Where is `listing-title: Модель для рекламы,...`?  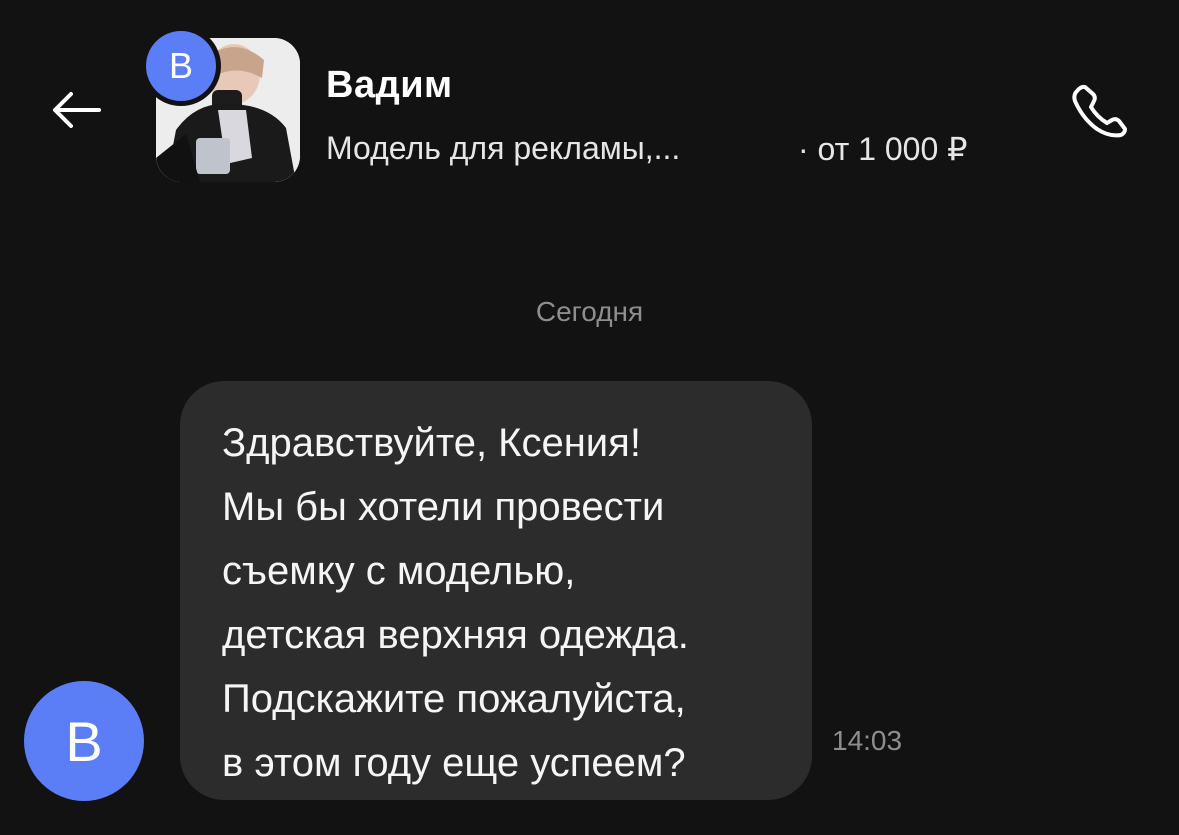 listing-title: Модель для рекламы,... is located at coordinates (503, 148).